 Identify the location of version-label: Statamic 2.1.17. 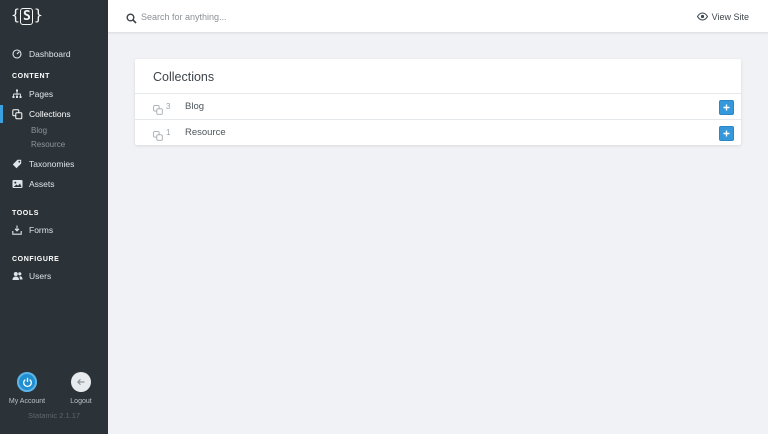
(54, 415).